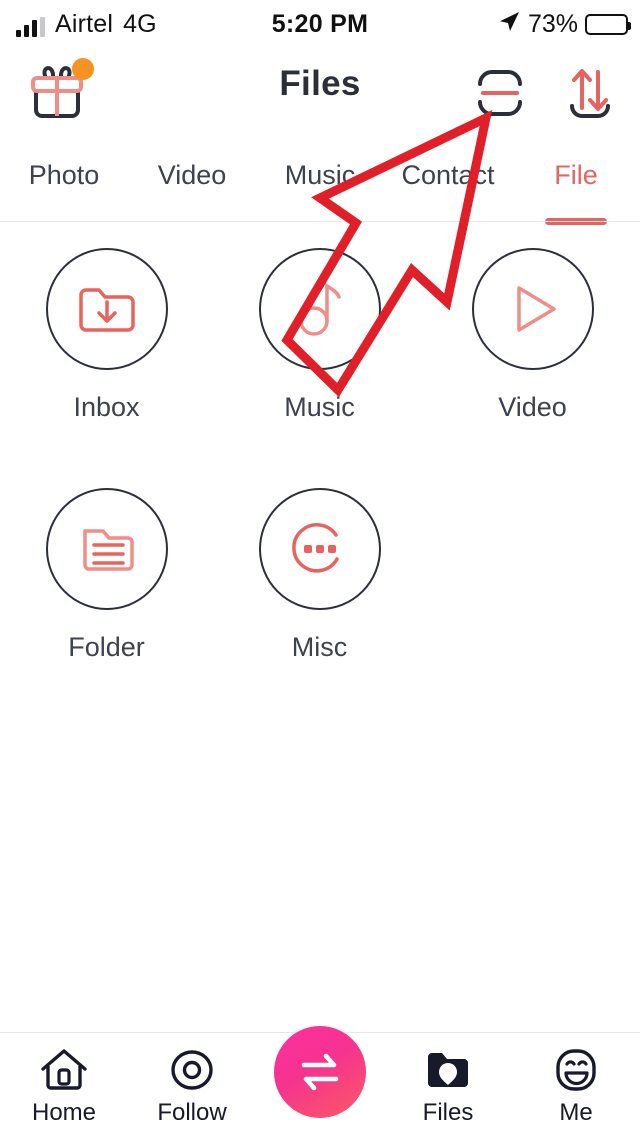 The height and width of the screenshot is (1136, 640). I want to click on nav-item-follow: Follow, so click(192, 1084).